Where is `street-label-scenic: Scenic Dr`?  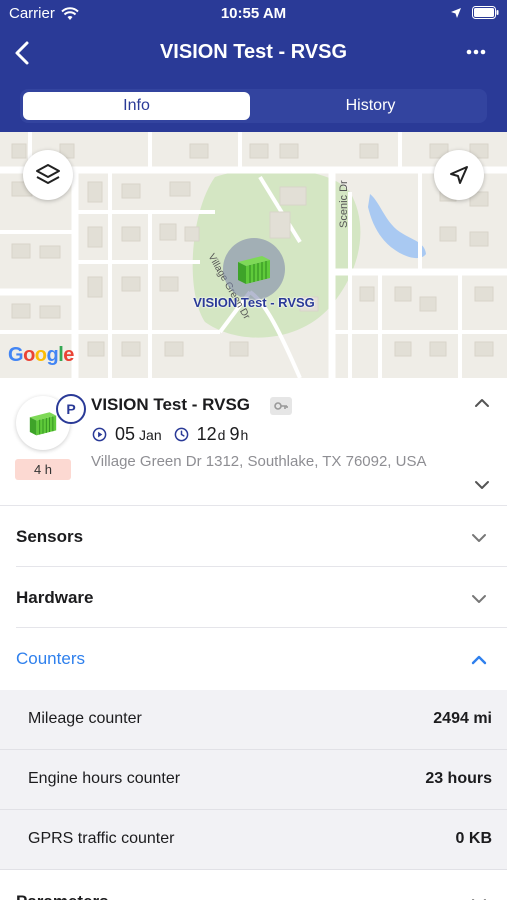
street-label-scenic: Scenic Dr is located at coordinates (344, 204).